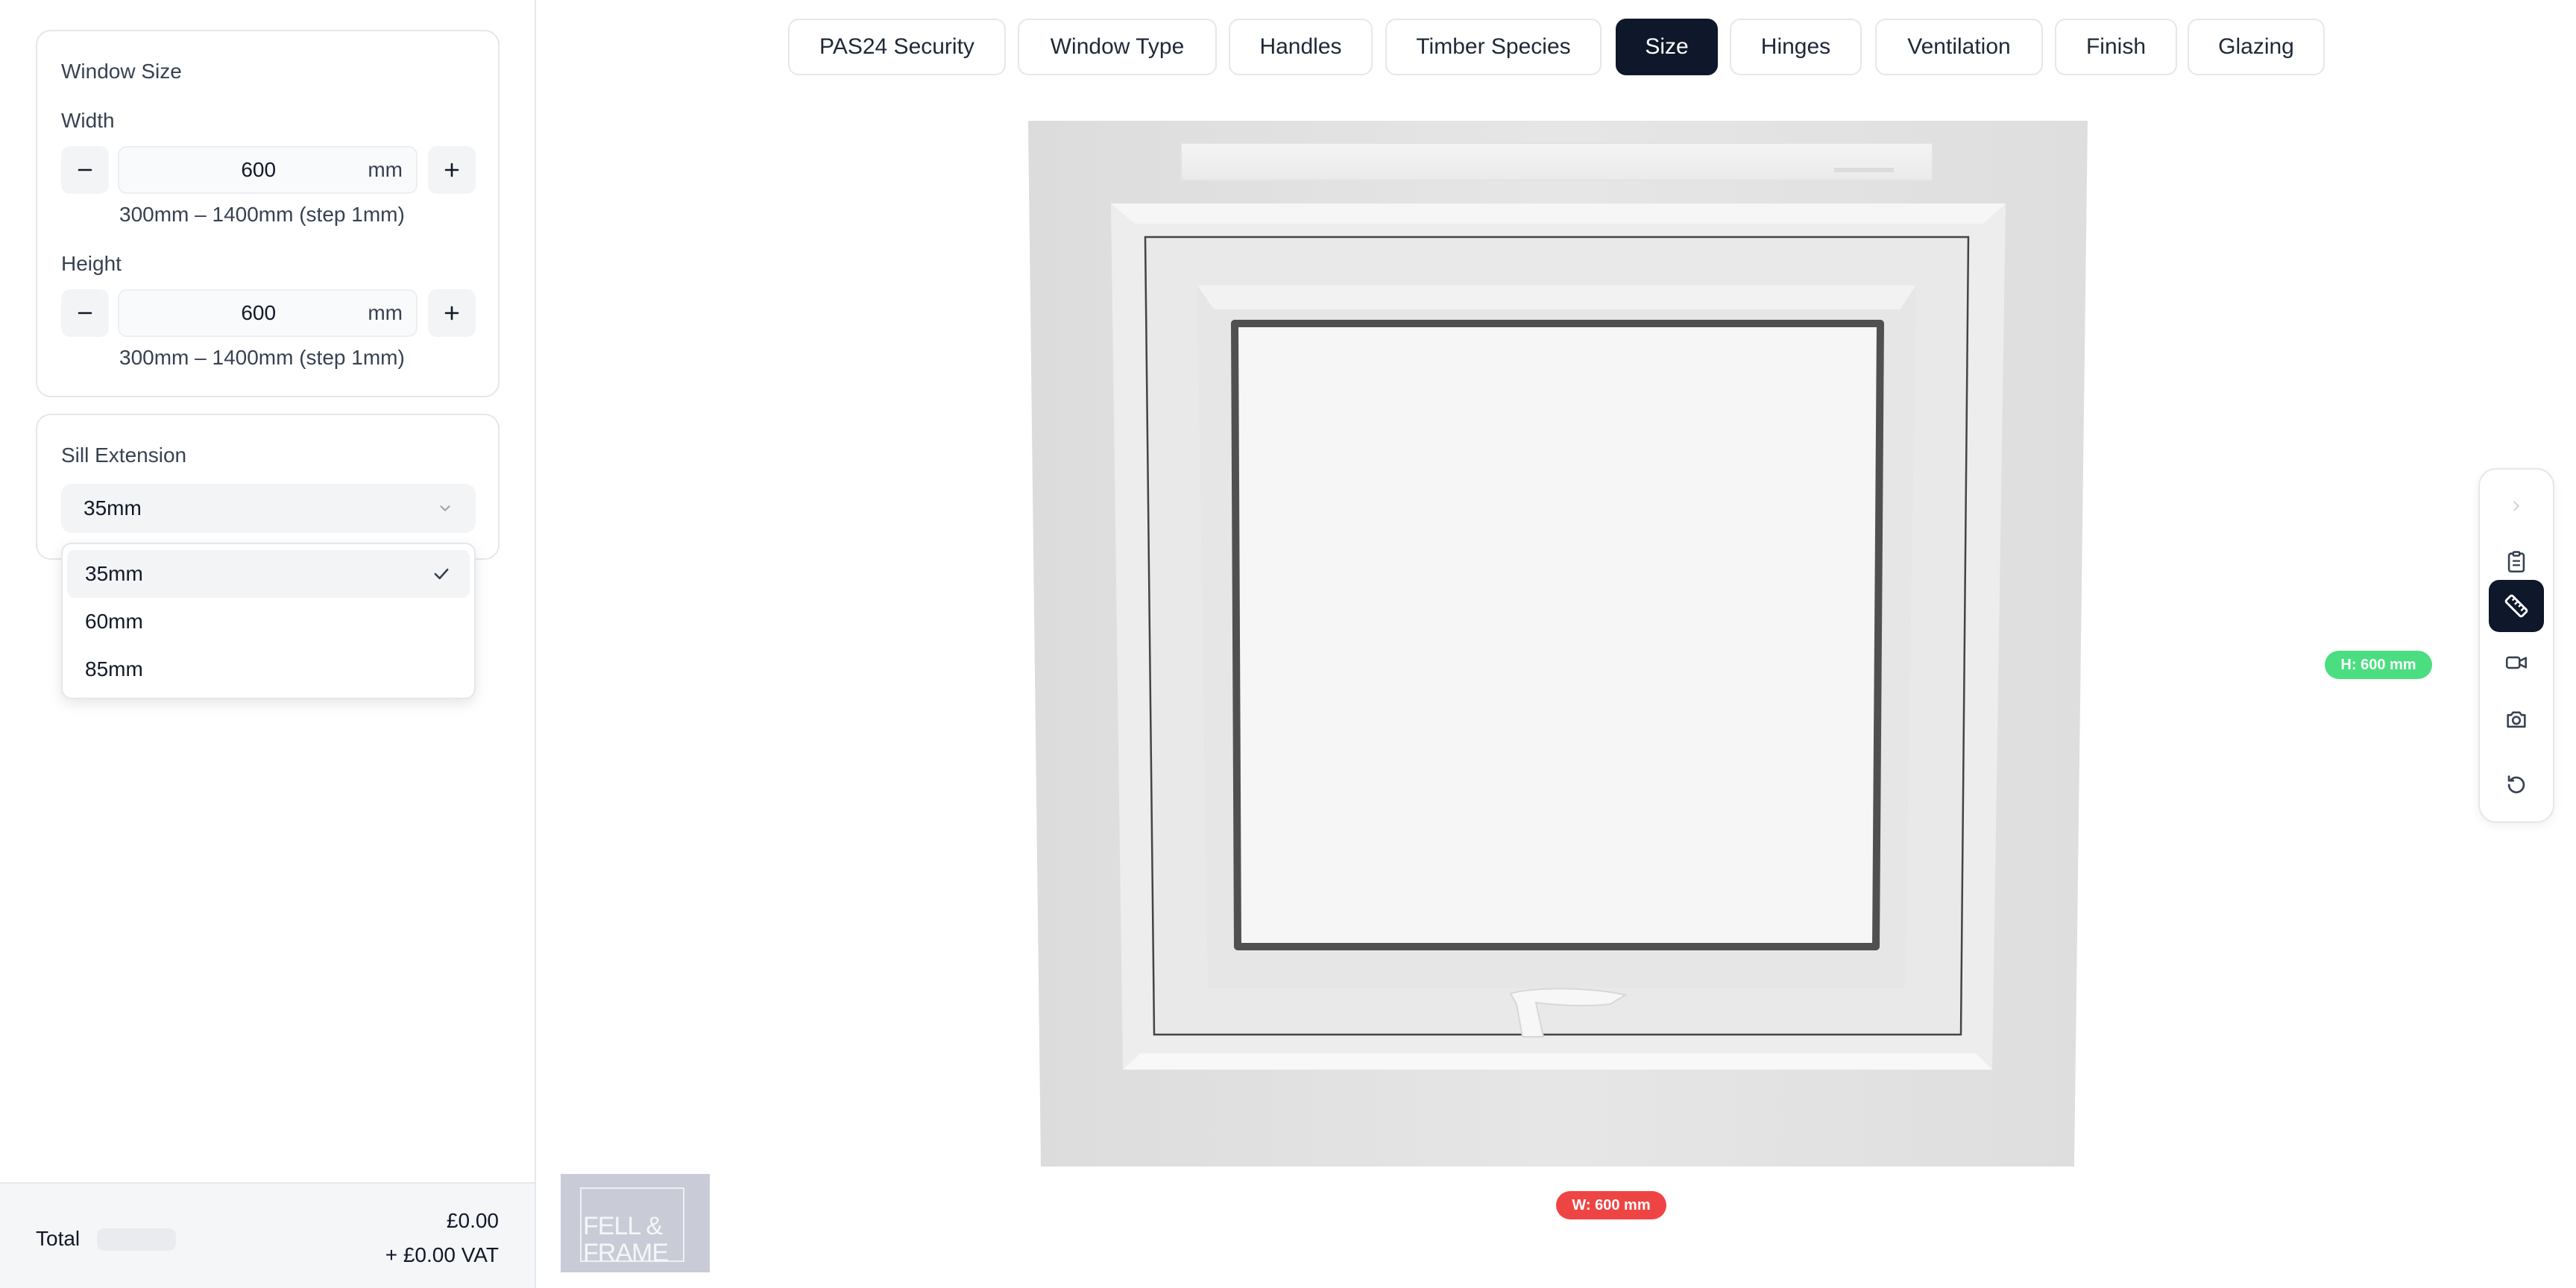  I want to click on reset-icon, so click(2516, 785).